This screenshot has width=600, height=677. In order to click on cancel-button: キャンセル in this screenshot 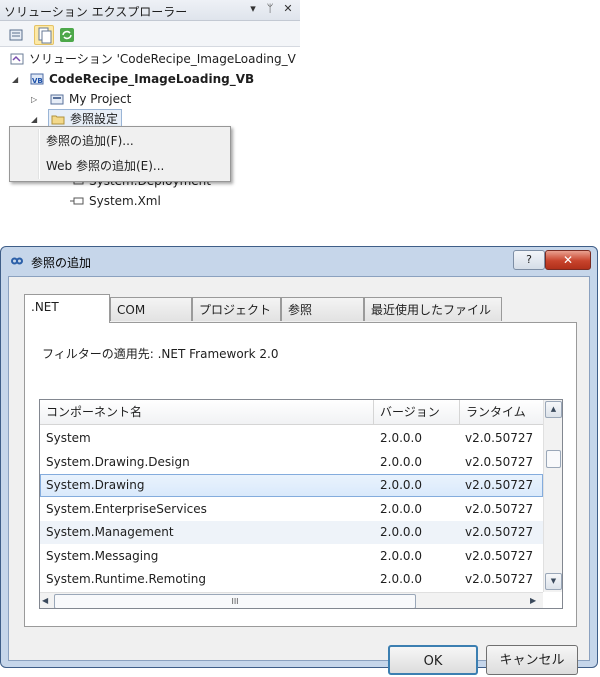, I will do `click(532, 660)`.